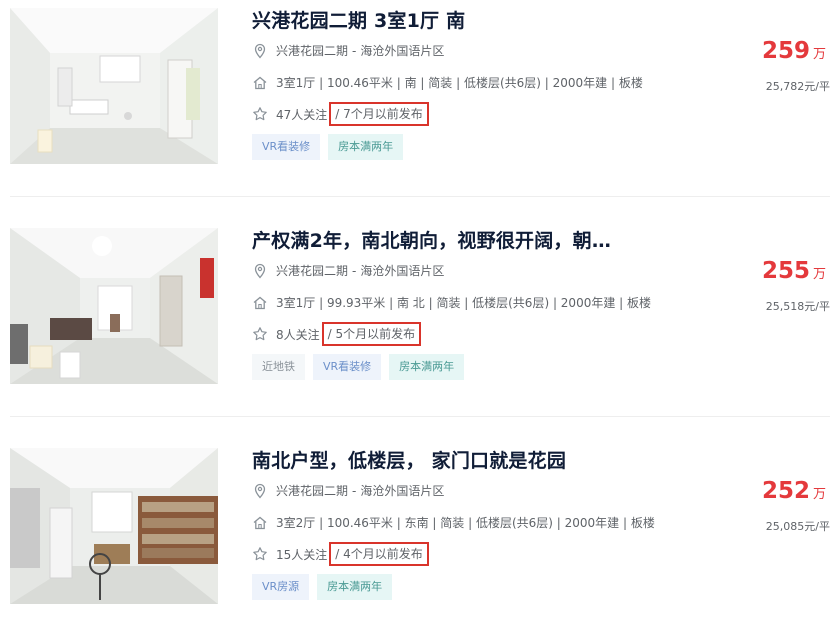  I want to click on tag-list: VR看装修 房本满两年, so click(328, 147).